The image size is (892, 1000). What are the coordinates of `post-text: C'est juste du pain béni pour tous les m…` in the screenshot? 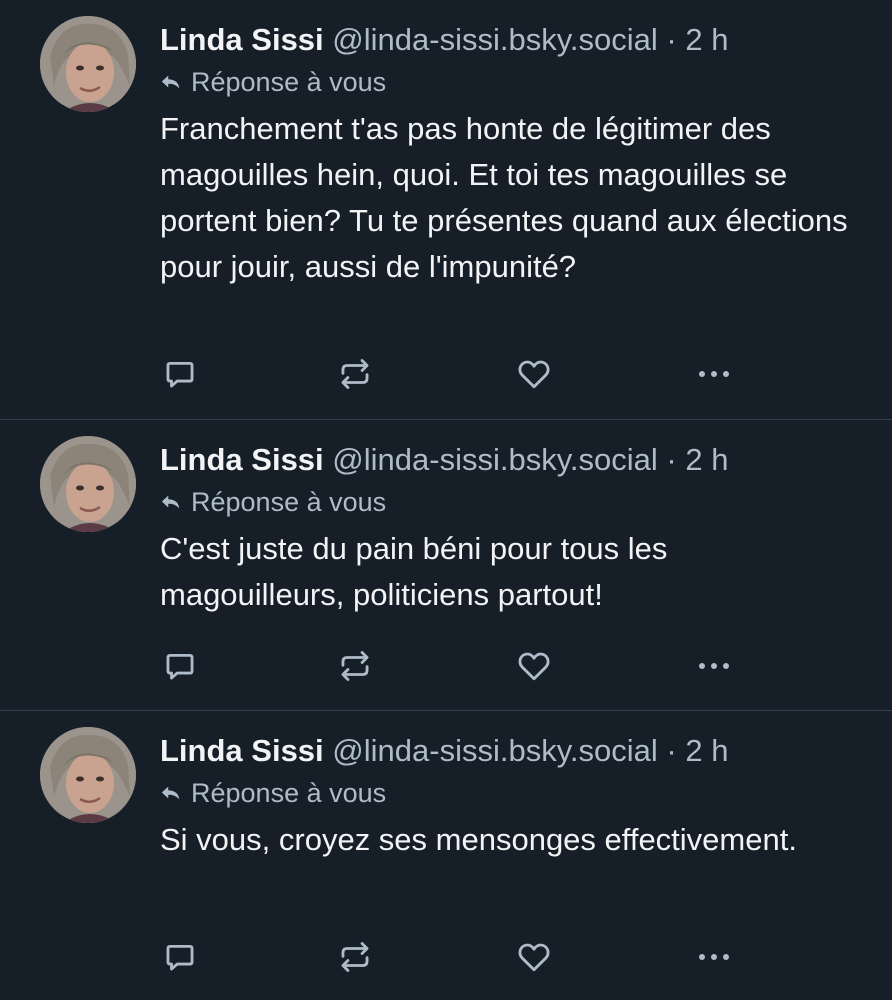 It's located at (414, 571).